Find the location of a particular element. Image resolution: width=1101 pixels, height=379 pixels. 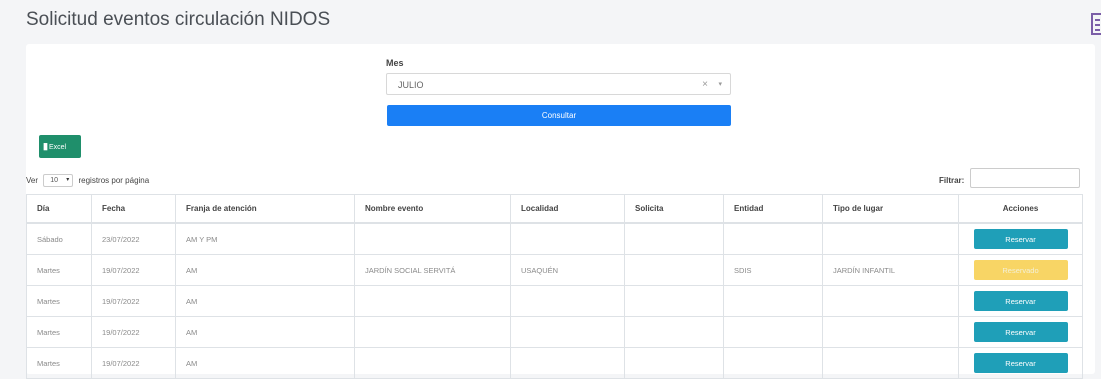

cell-entidad: SDIS is located at coordinates (773, 270).